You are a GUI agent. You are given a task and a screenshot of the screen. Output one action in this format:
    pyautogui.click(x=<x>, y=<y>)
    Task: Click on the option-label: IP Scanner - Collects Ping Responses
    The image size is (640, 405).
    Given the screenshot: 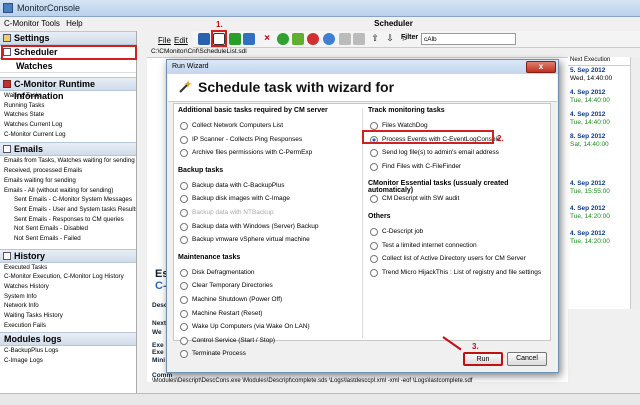 What is the action you would take?
    pyautogui.click(x=247, y=139)
    